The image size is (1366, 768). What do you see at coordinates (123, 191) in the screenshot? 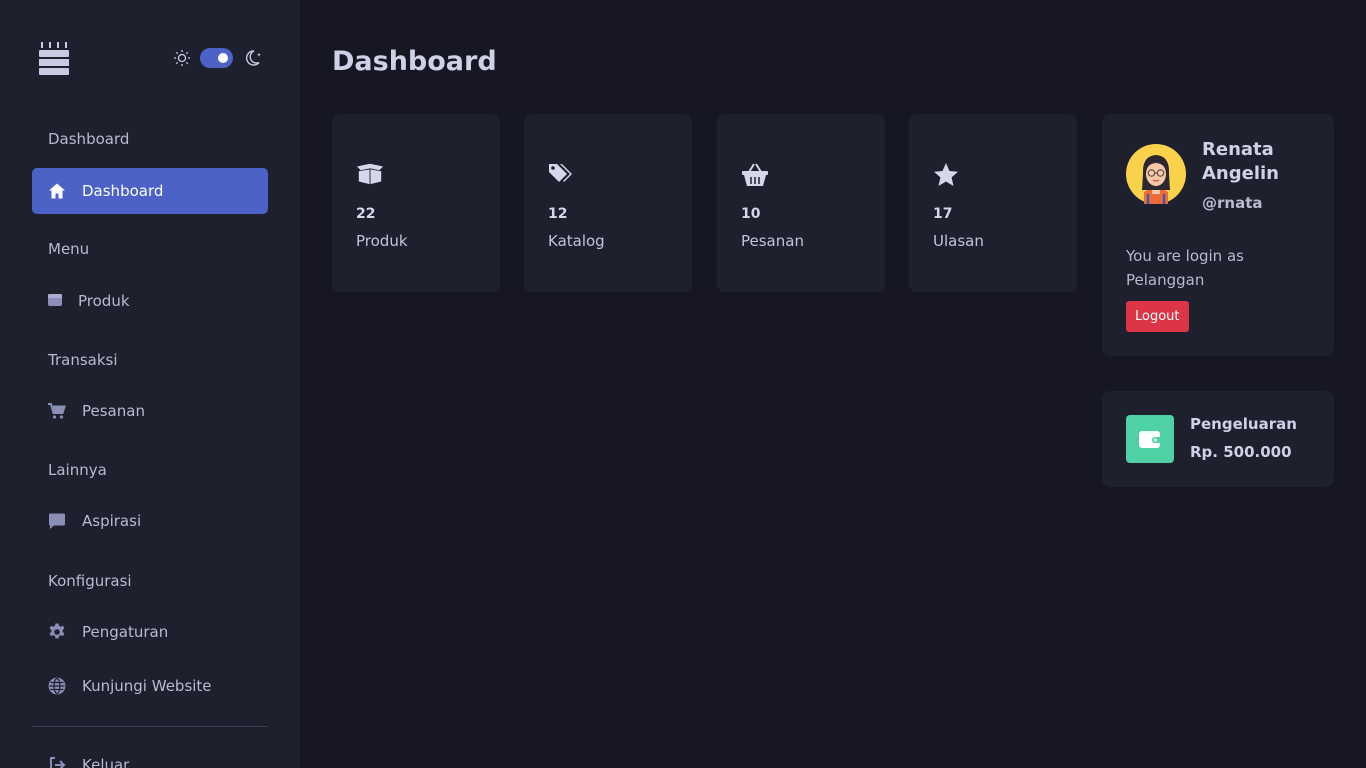
I see `sidebar-item-label: Dashboard` at bounding box center [123, 191].